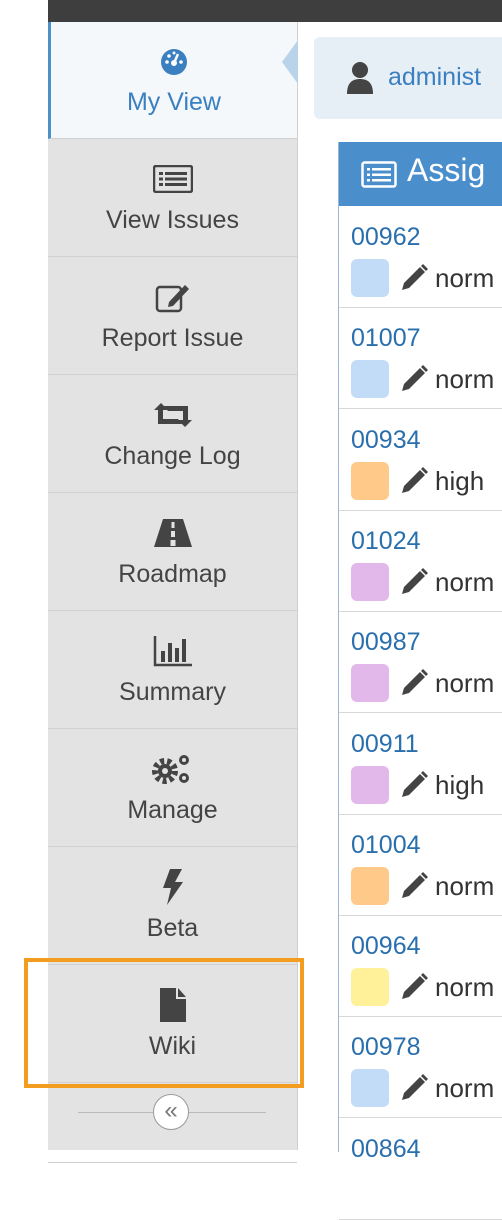  Describe the element at coordinates (290, 62) in the screenshot. I see `active-item-pointer` at that location.